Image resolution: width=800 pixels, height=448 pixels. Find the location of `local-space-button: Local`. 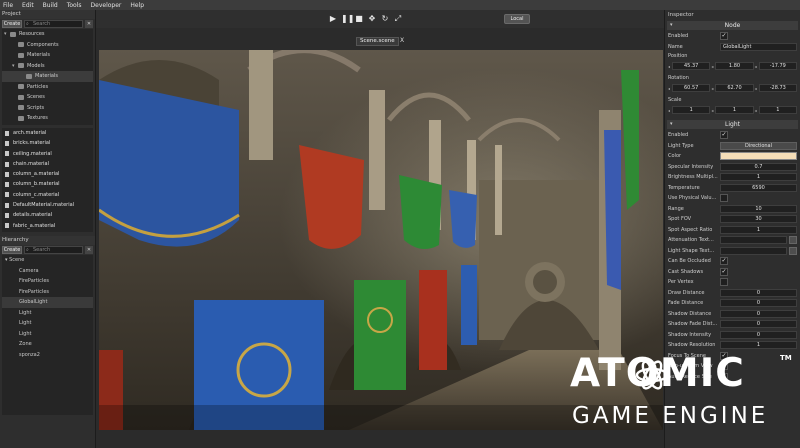

local-space-button: Local is located at coordinates (517, 19).